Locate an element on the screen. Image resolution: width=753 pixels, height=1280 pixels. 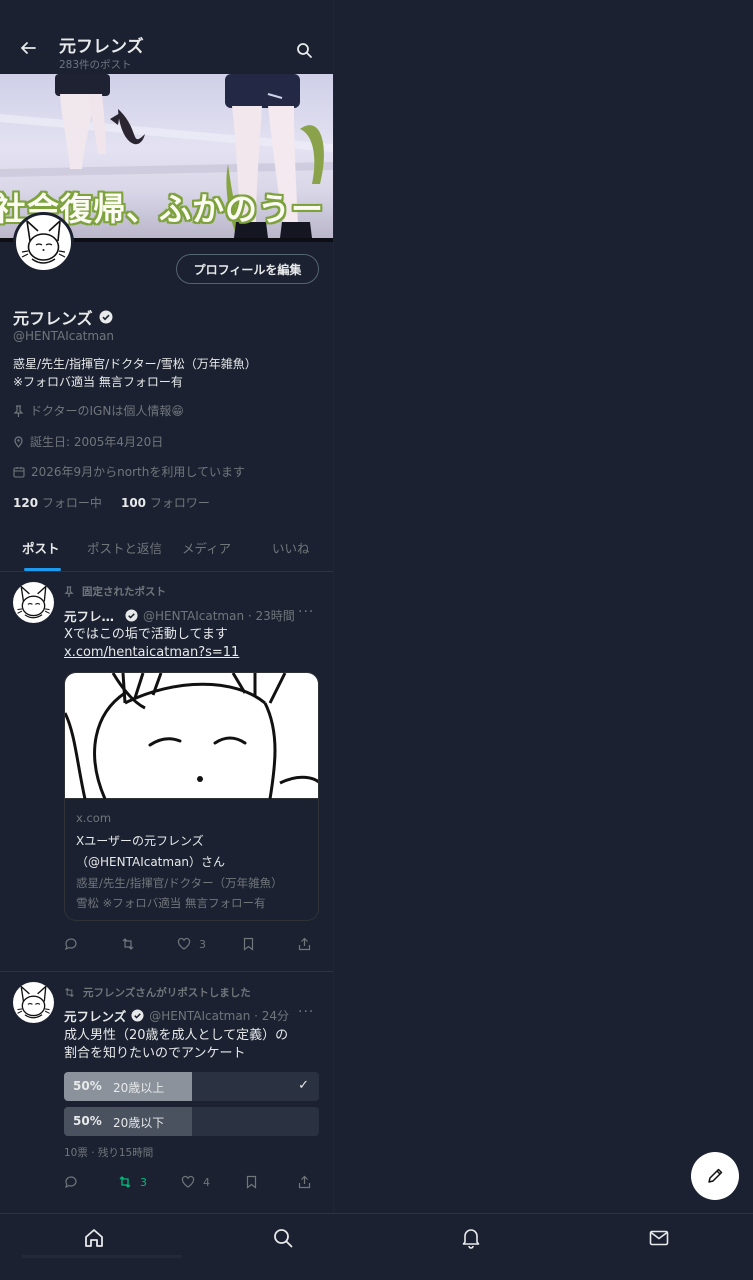
repost-button: 3 is located at coordinates (132, 1182).